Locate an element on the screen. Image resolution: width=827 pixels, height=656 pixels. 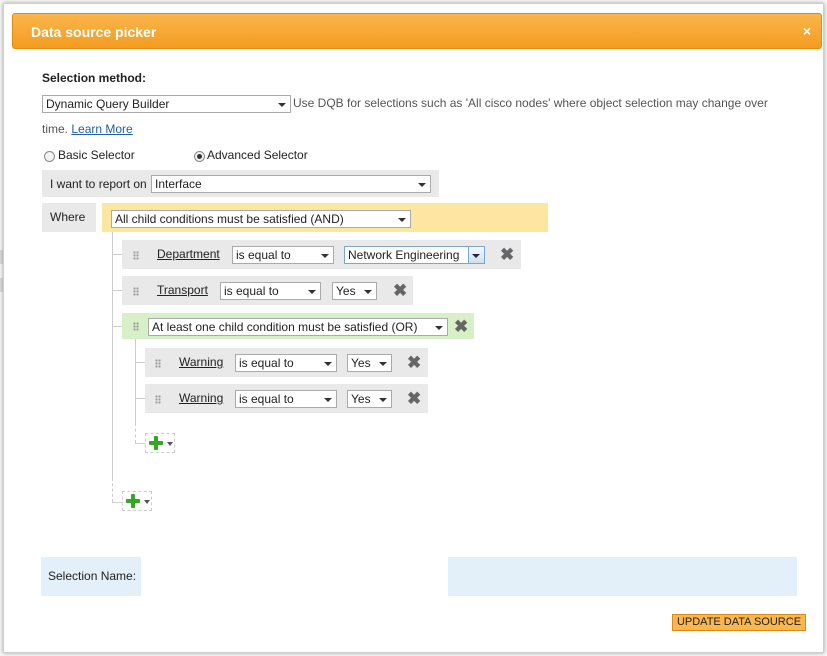
selection-method-label: Selection method: is located at coordinates (94, 78).